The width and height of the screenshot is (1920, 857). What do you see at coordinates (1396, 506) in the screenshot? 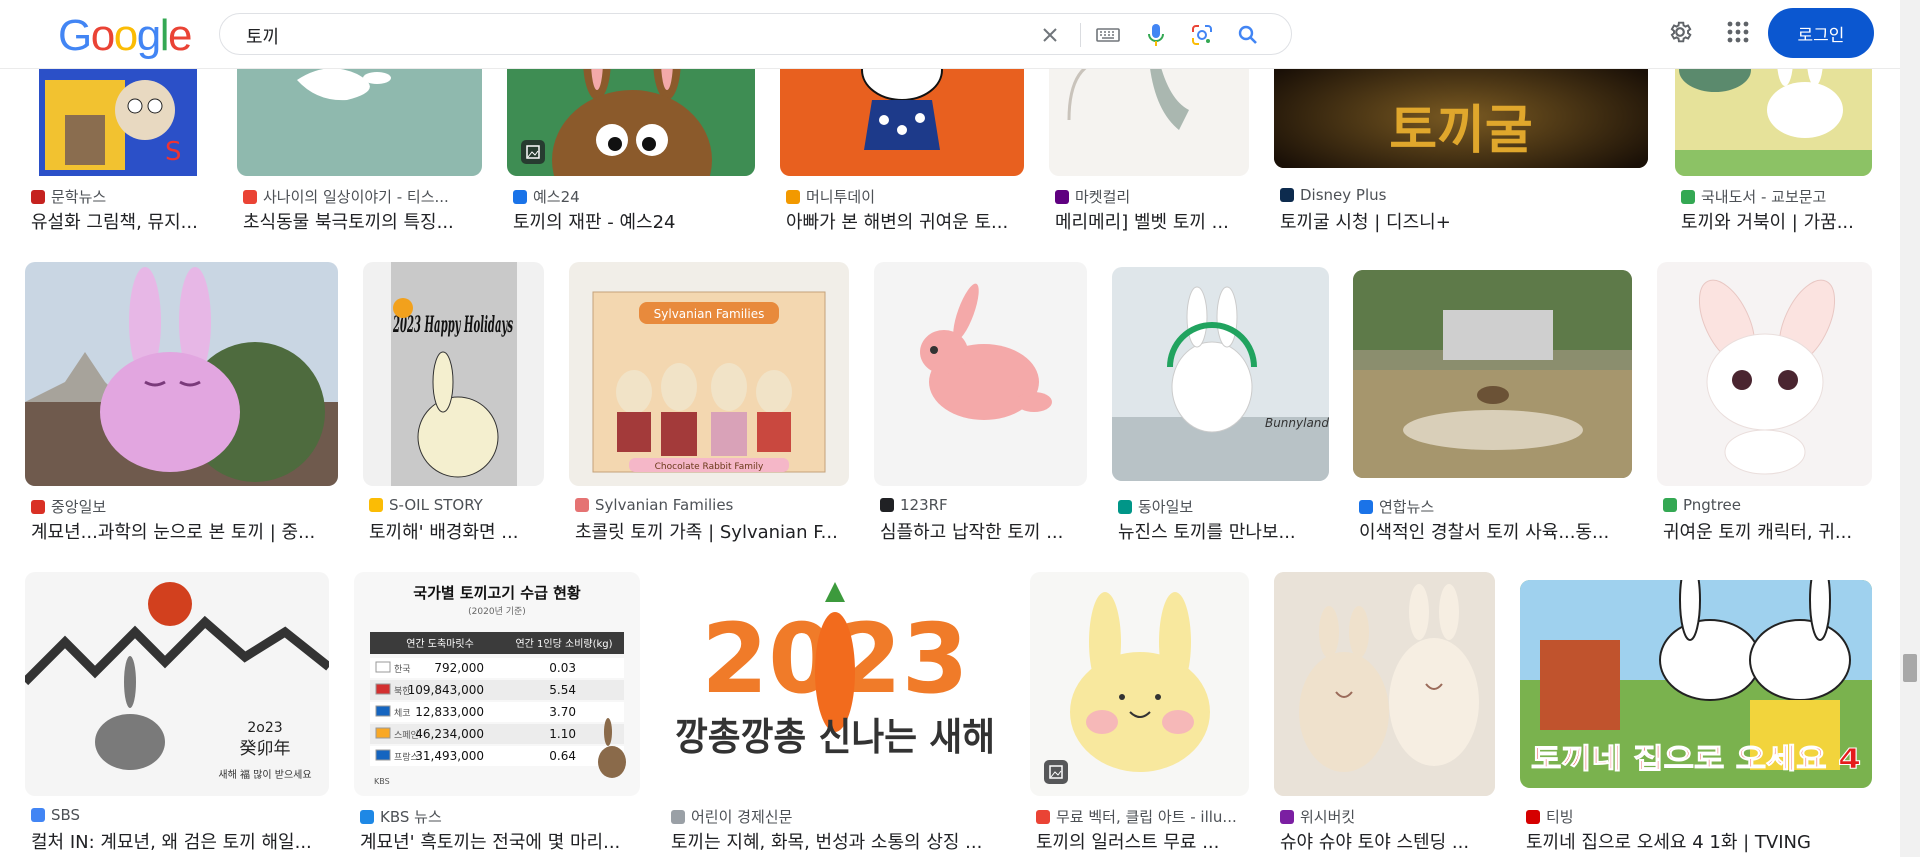
I see `result-source: 연합뉴스` at bounding box center [1396, 506].